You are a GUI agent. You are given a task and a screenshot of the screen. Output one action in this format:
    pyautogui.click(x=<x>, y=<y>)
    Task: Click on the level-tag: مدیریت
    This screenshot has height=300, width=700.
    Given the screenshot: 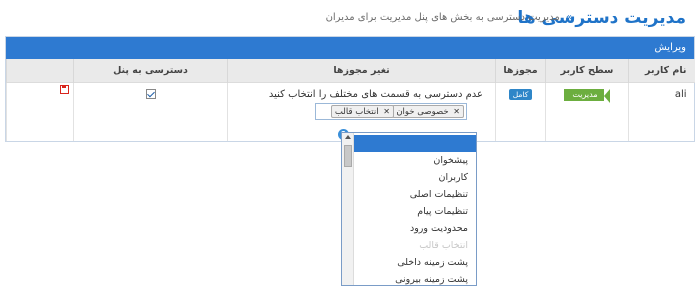 What is the action you would take?
    pyautogui.click(x=587, y=95)
    